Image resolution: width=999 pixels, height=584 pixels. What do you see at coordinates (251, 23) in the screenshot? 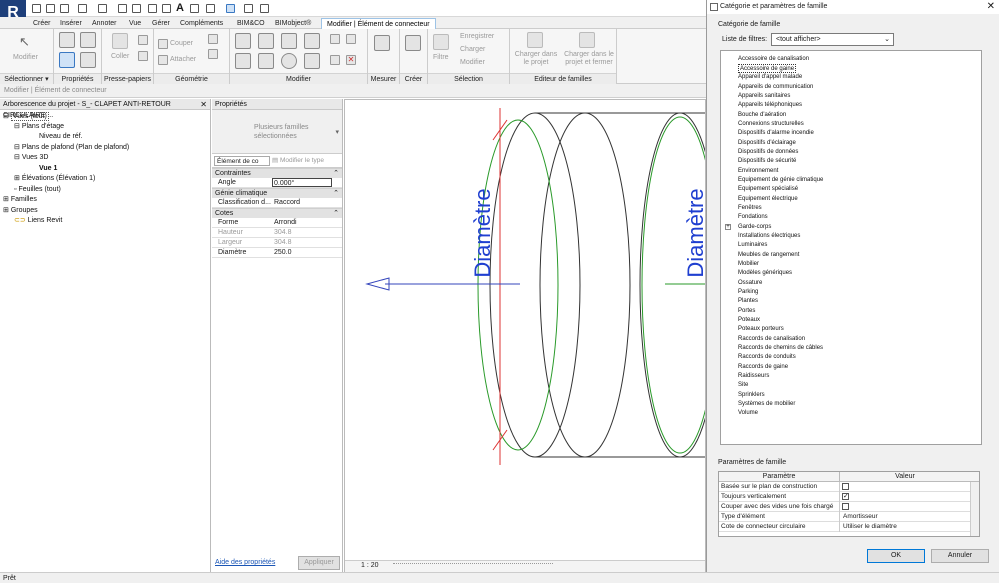
I see `tab-bimco: BIM&CO` at bounding box center [251, 23].